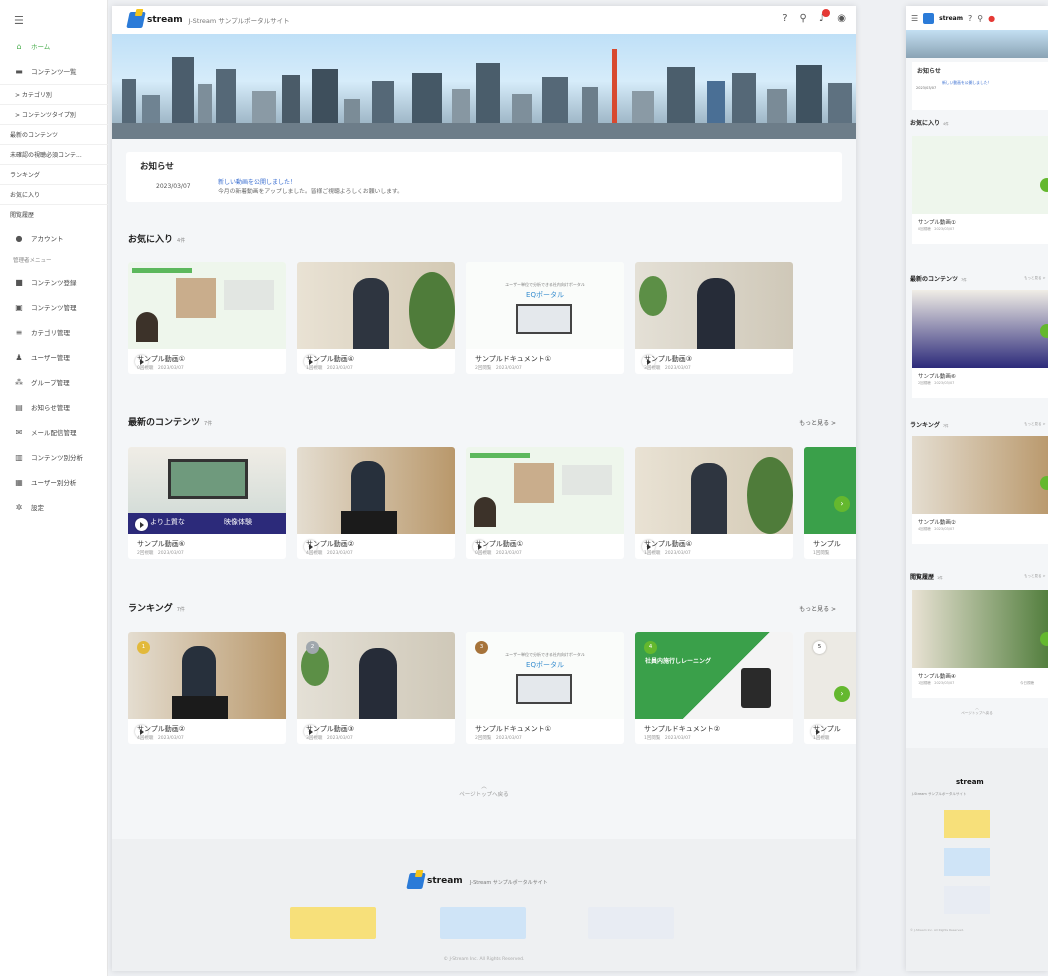  Describe the element at coordinates (714, 688) in the screenshot. I see `content-card: 社員内施行しレーニング 4 サンプルドキュメント② 1回閲覧 2023/03/07` at that location.